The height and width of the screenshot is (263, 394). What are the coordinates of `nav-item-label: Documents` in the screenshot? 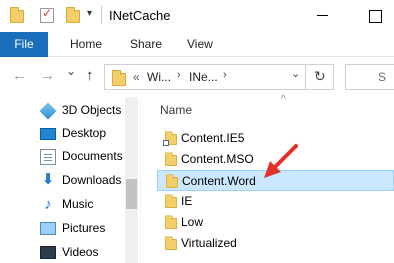 It's located at (92, 156).